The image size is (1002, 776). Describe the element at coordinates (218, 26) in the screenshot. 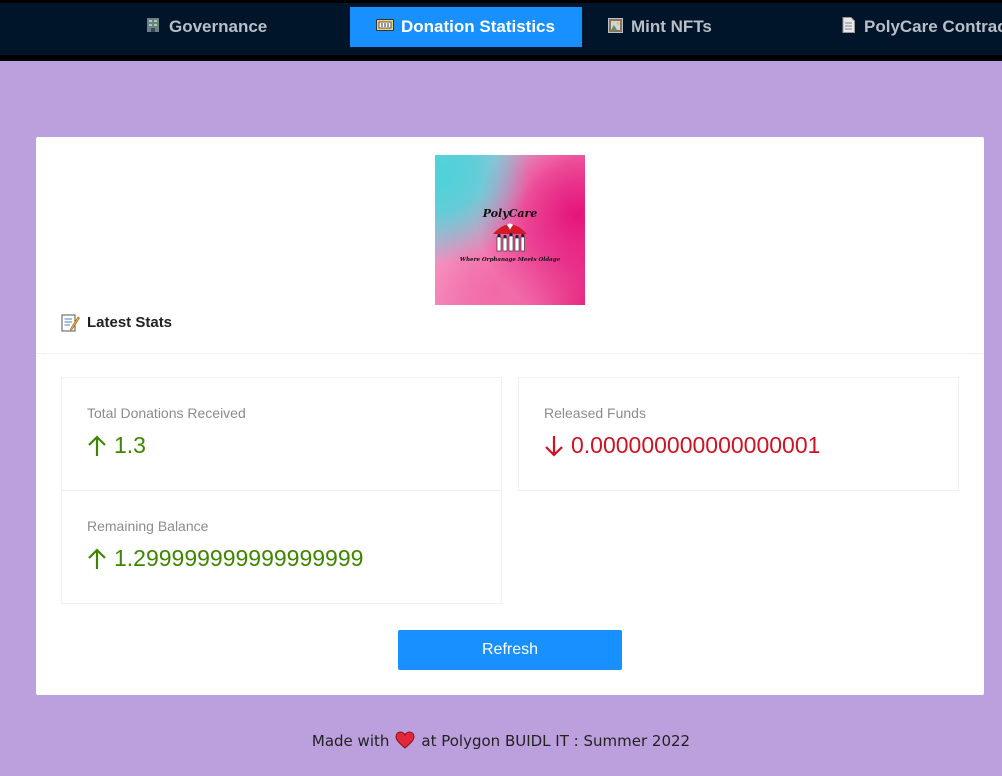

I see `tab-governance-label: Governance` at that location.